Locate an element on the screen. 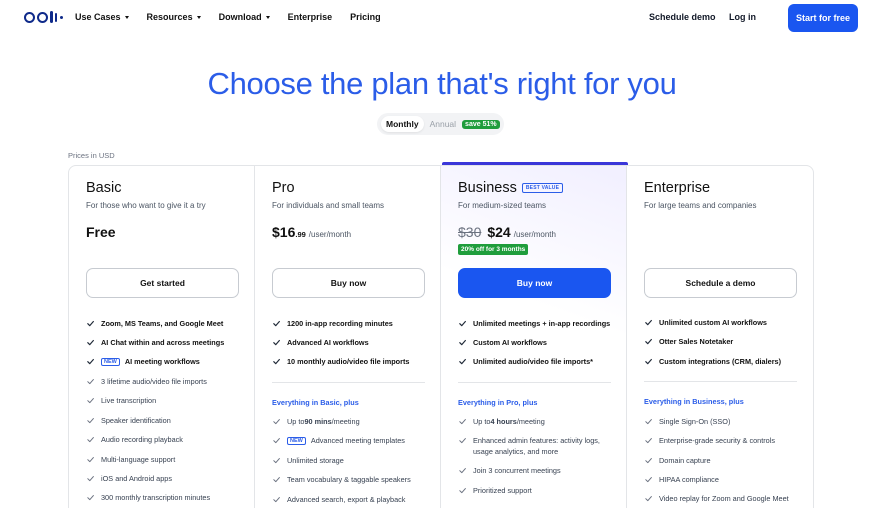 The width and height of the screenshot is (884, 508). nav-download: Download is located at coordinates (244, 17).